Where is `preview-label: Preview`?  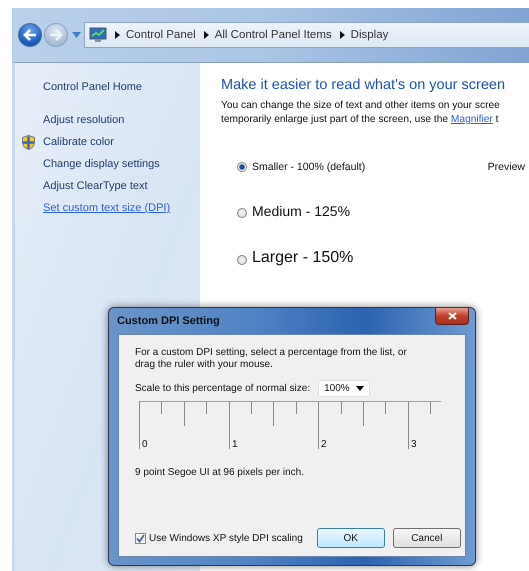 preview-label: Preview is located at coordinates (506, 167).